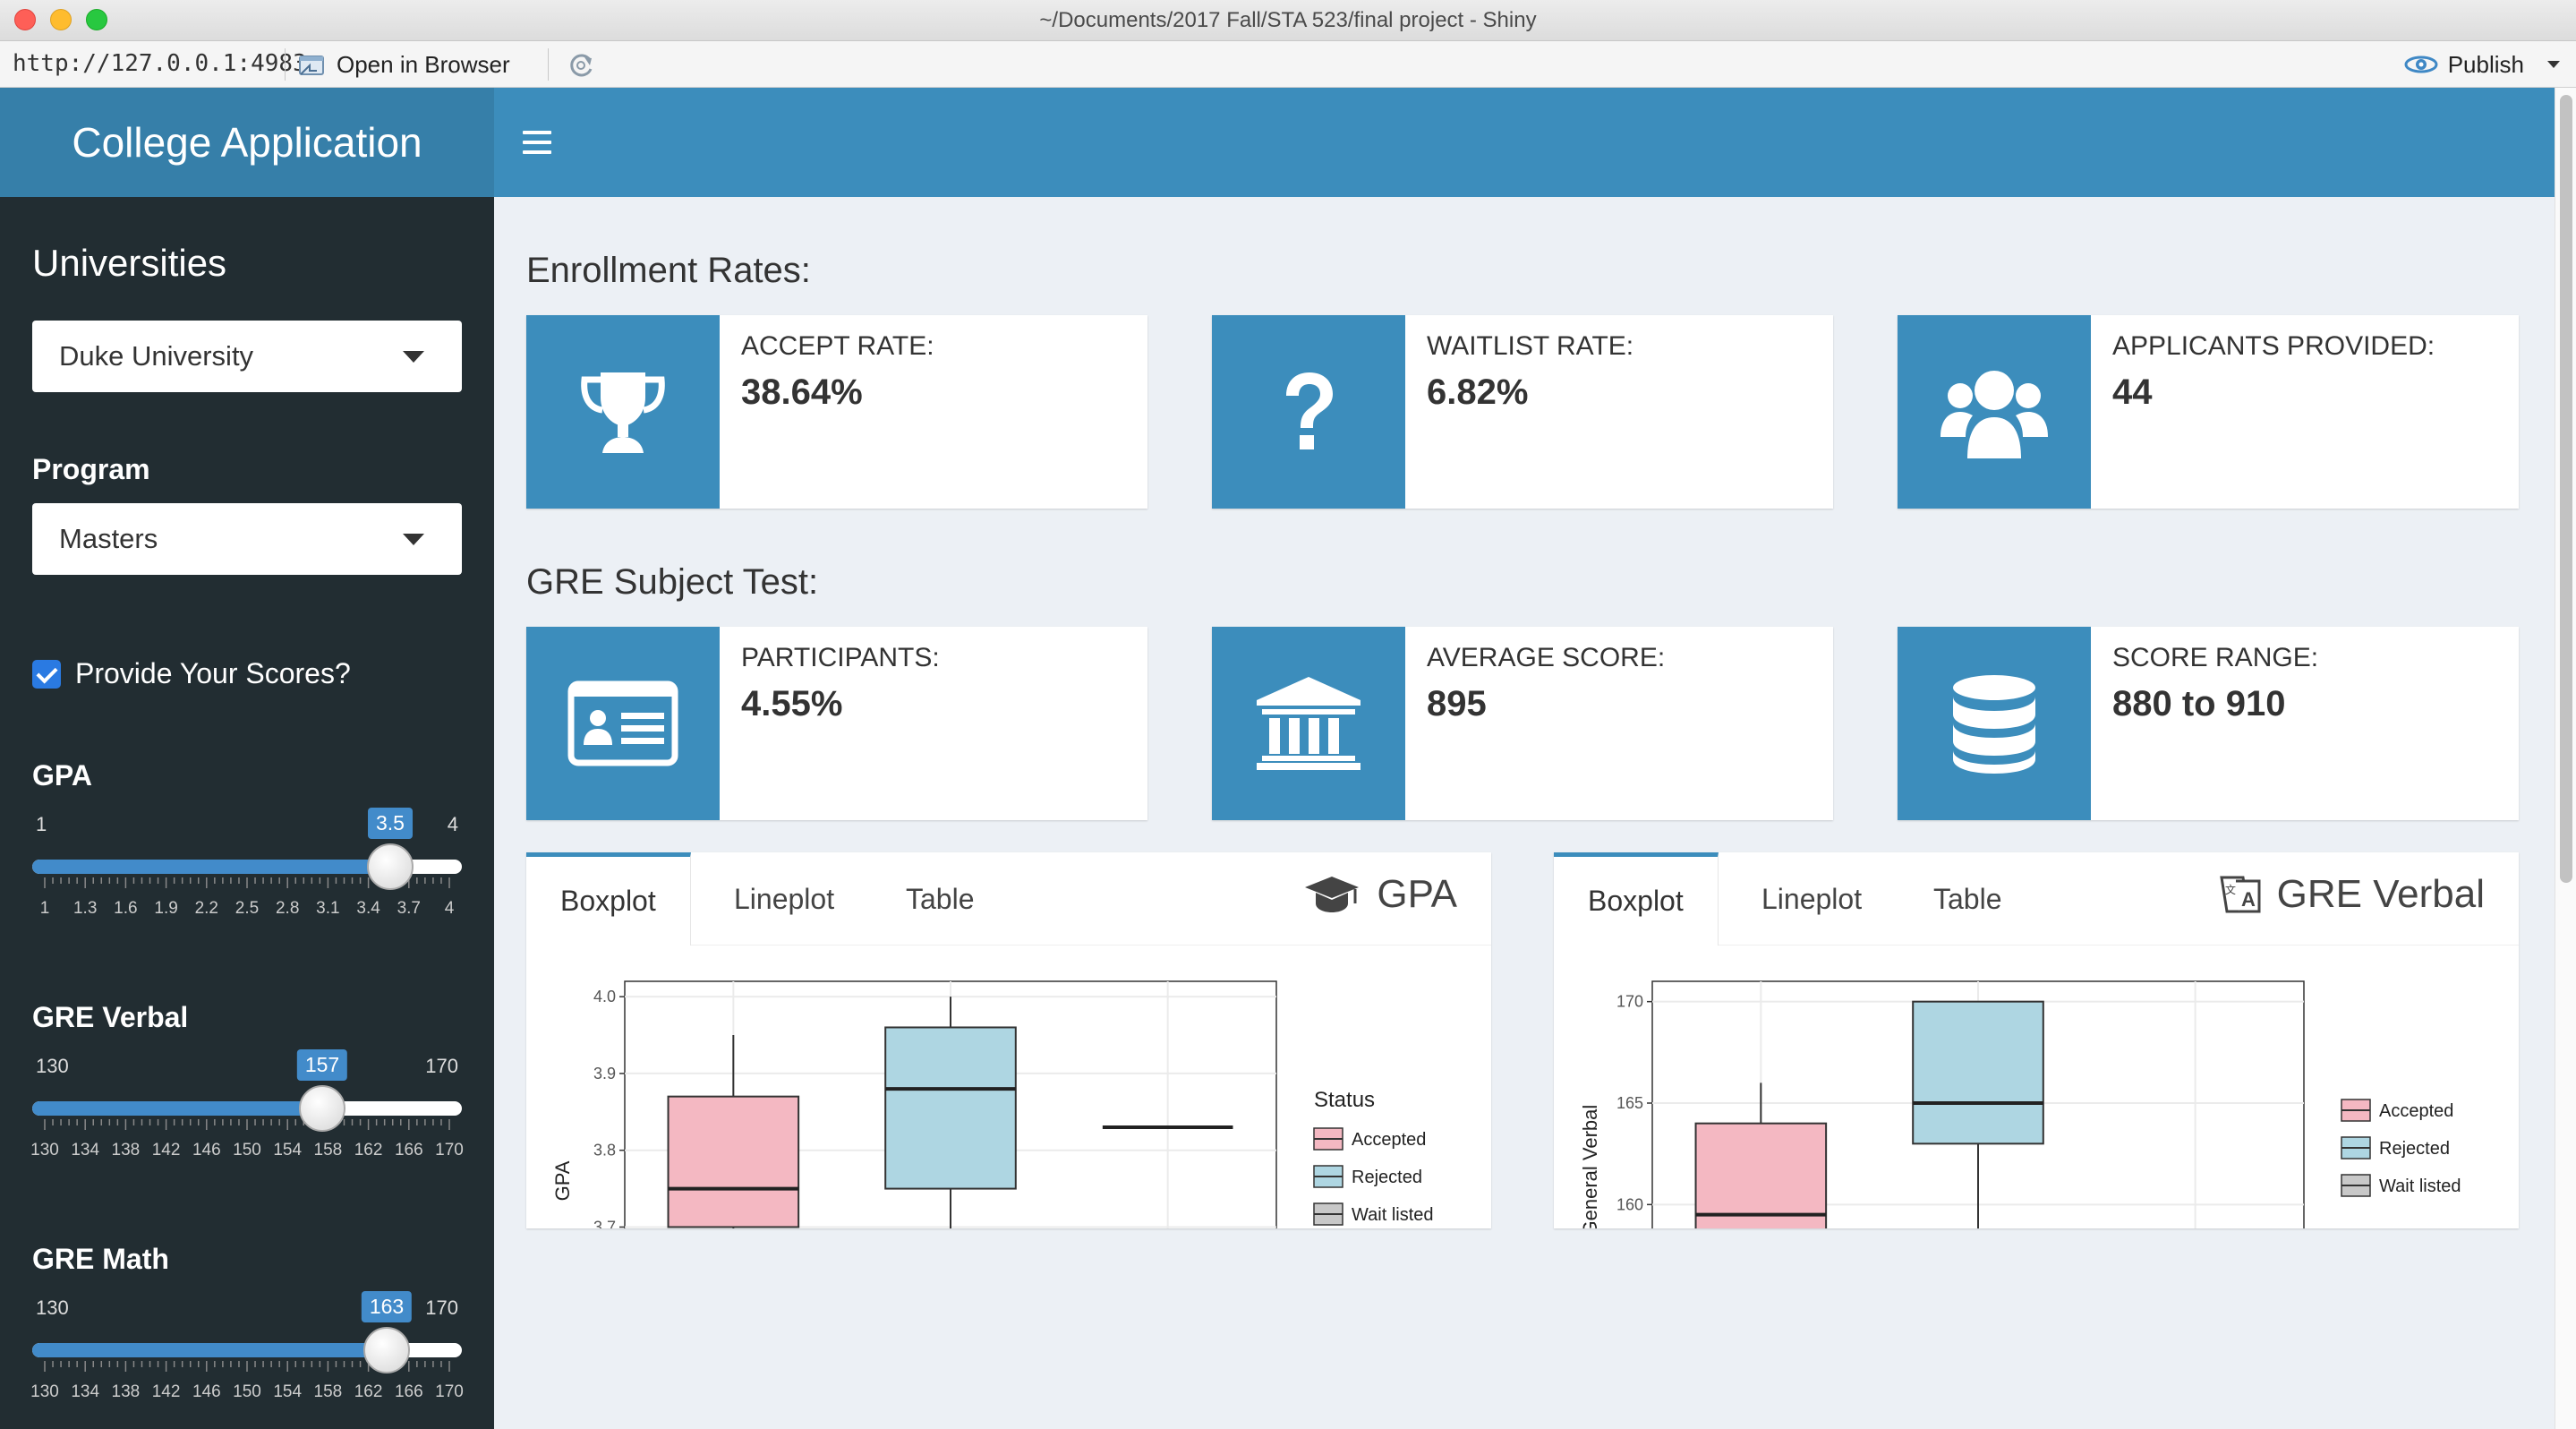 The width and height of the screenshot is (2576, 1429). Describe the element at coordinates (1478, 392) in the screenshot. I see `waitlist-rate-value: 6.82%` at that location.